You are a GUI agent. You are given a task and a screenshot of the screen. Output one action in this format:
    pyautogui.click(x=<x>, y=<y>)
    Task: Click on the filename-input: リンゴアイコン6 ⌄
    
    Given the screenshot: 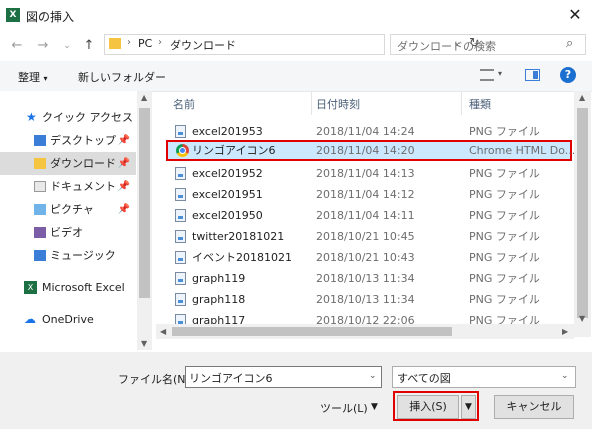 What is the action you would take?
    pyautogui.click(x=283, y=377)
    